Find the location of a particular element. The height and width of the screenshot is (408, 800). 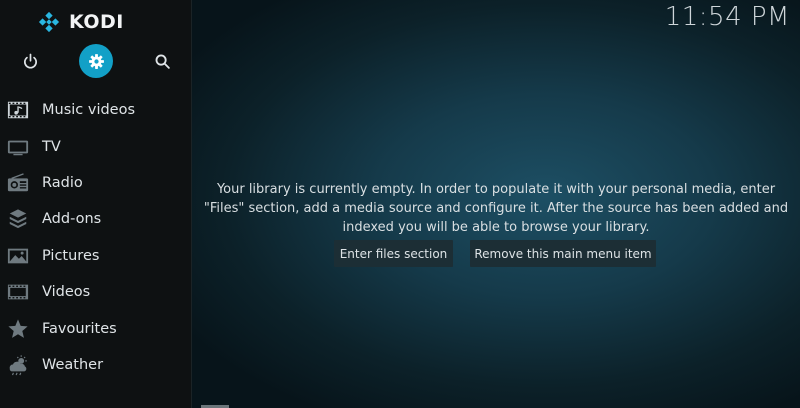

menu-item-pictures: Pictures is located at coordinates (96, 256).